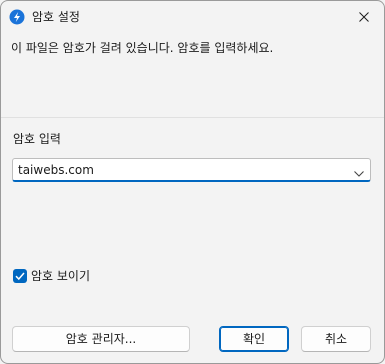 The width and height of the screenshot is (385, 364). I want to click on show-password-label: 암호 보이기, so click(60, 276).